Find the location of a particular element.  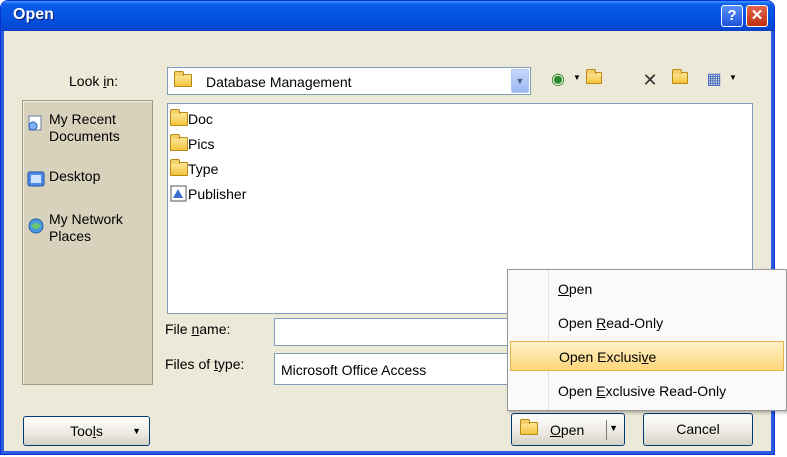

delete-icon: ✕ is located at coordinates (650, 80).